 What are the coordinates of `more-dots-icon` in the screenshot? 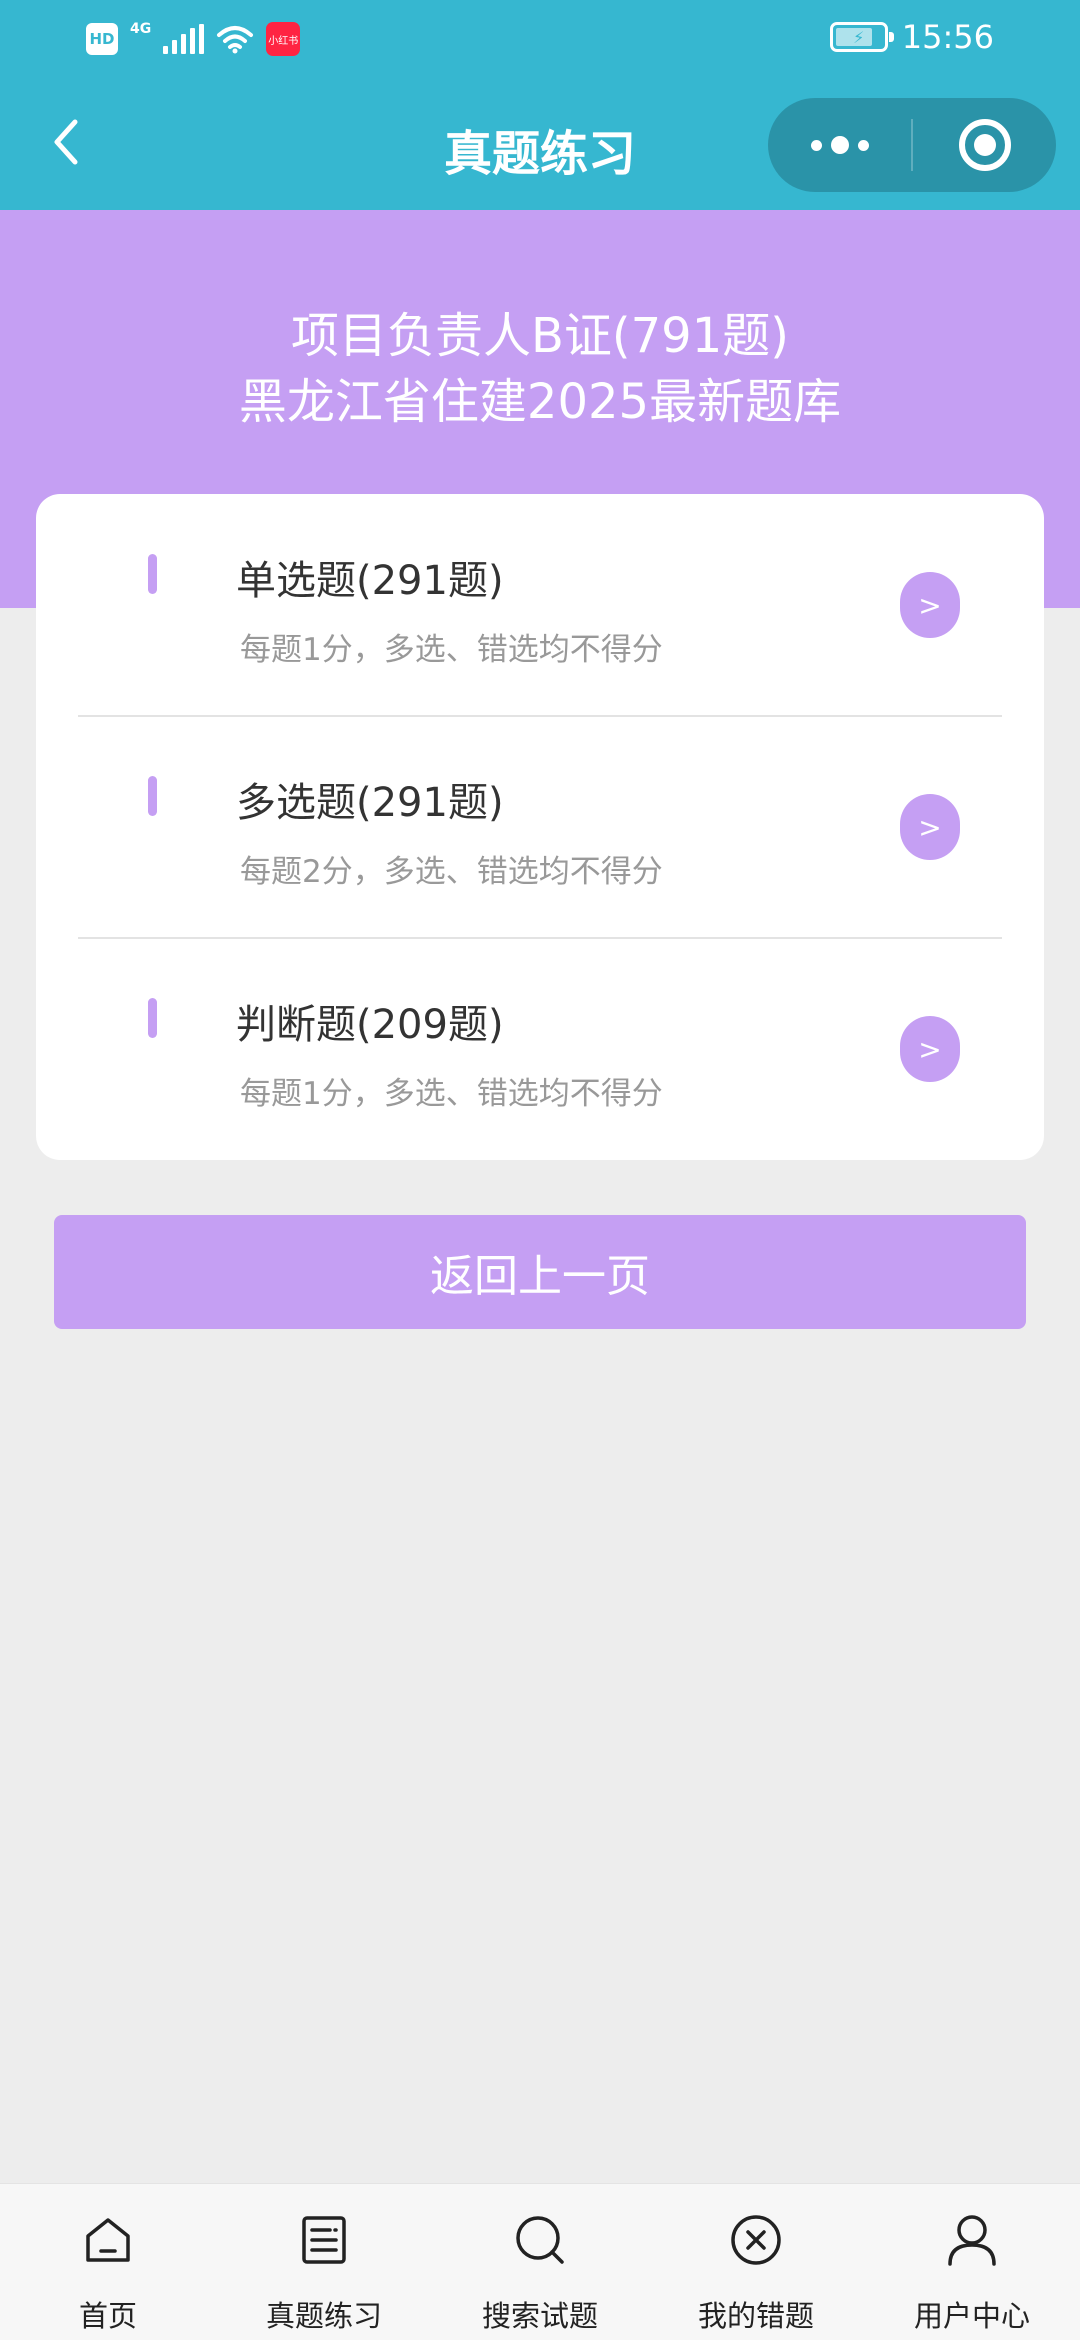 It's located at (839, 145).